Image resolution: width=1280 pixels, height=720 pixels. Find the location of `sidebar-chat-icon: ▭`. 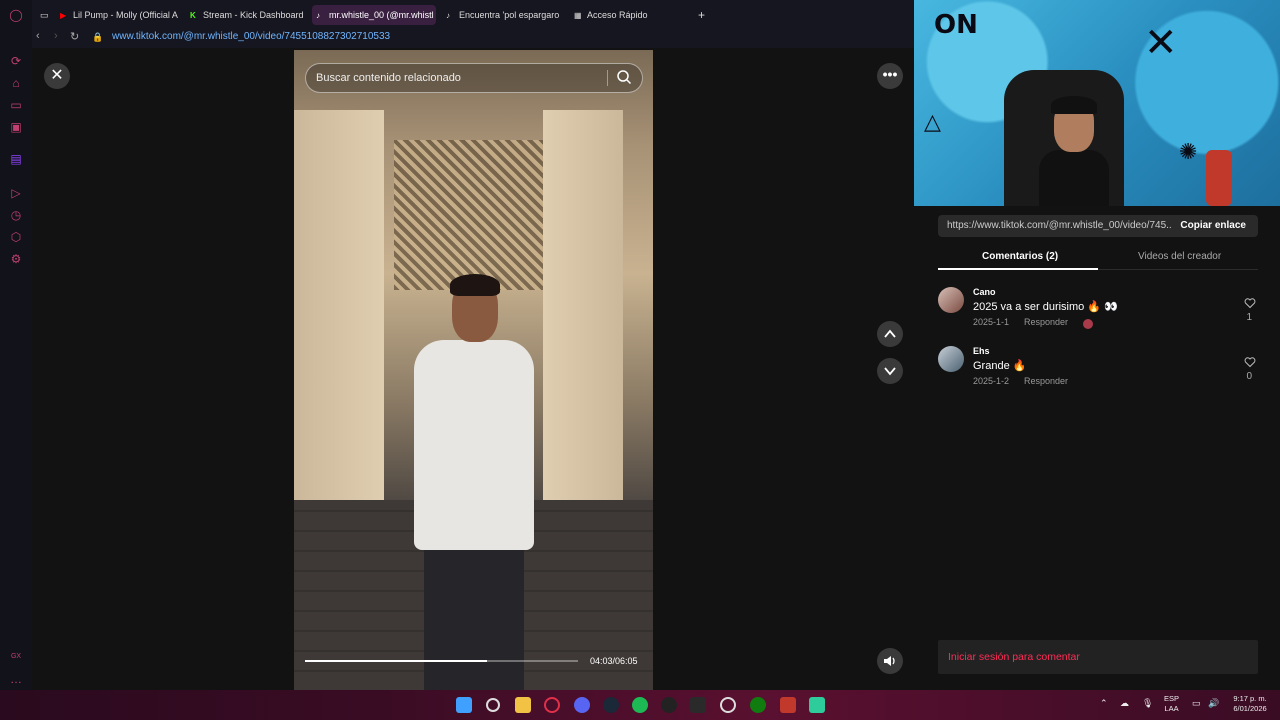

sidebar-chat-icon: ▭ is located at coordinates (16, 105).